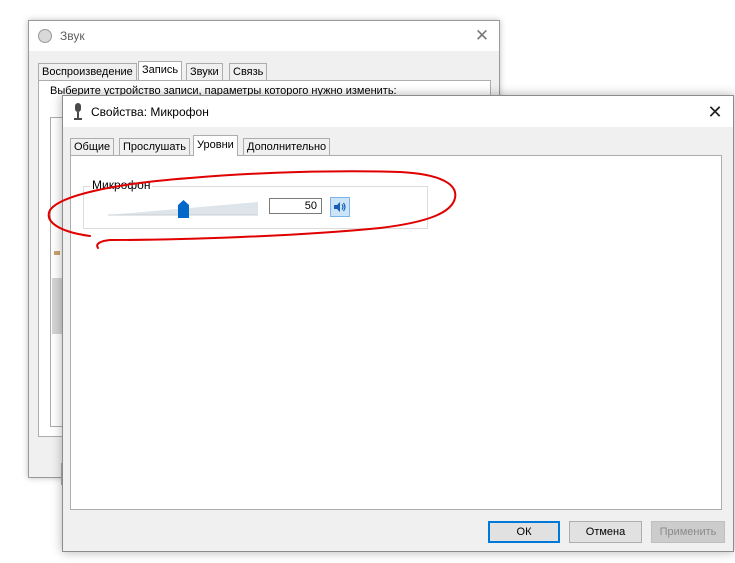  I want to click on cancel-button: Отмена, so click(605, 532).